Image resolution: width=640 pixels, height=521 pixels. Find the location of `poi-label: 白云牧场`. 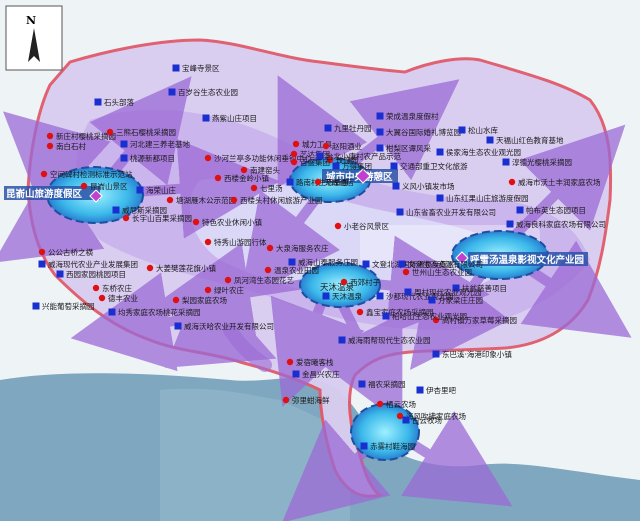

poi-label: 白云牧场 is located at coordinates (427, 420).